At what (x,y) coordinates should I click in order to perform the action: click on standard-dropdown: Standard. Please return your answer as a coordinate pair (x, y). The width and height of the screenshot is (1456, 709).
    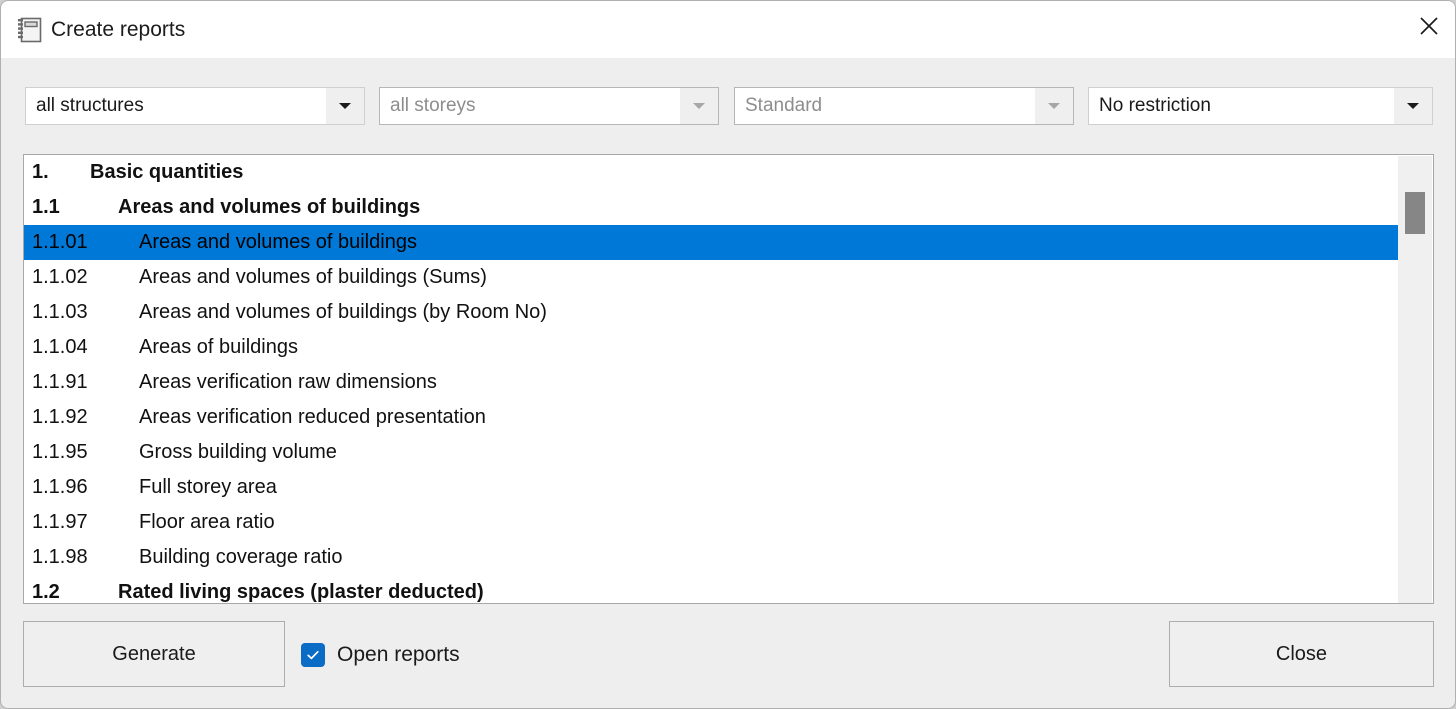
    Looking at the image, I should click on (904, 106).